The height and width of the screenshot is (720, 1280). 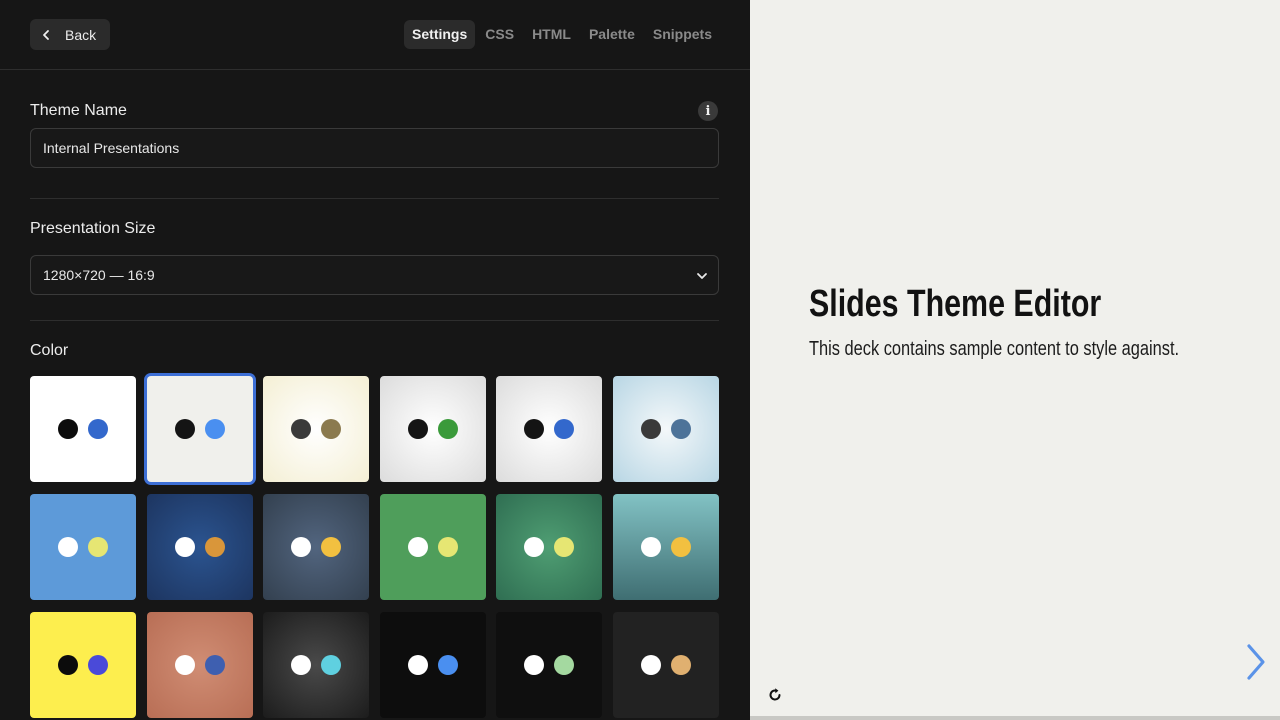 What do you see at coordinates (702, 276) in the screenshot?
I see `chevron-down-icon` at bounding box center [702, 276].